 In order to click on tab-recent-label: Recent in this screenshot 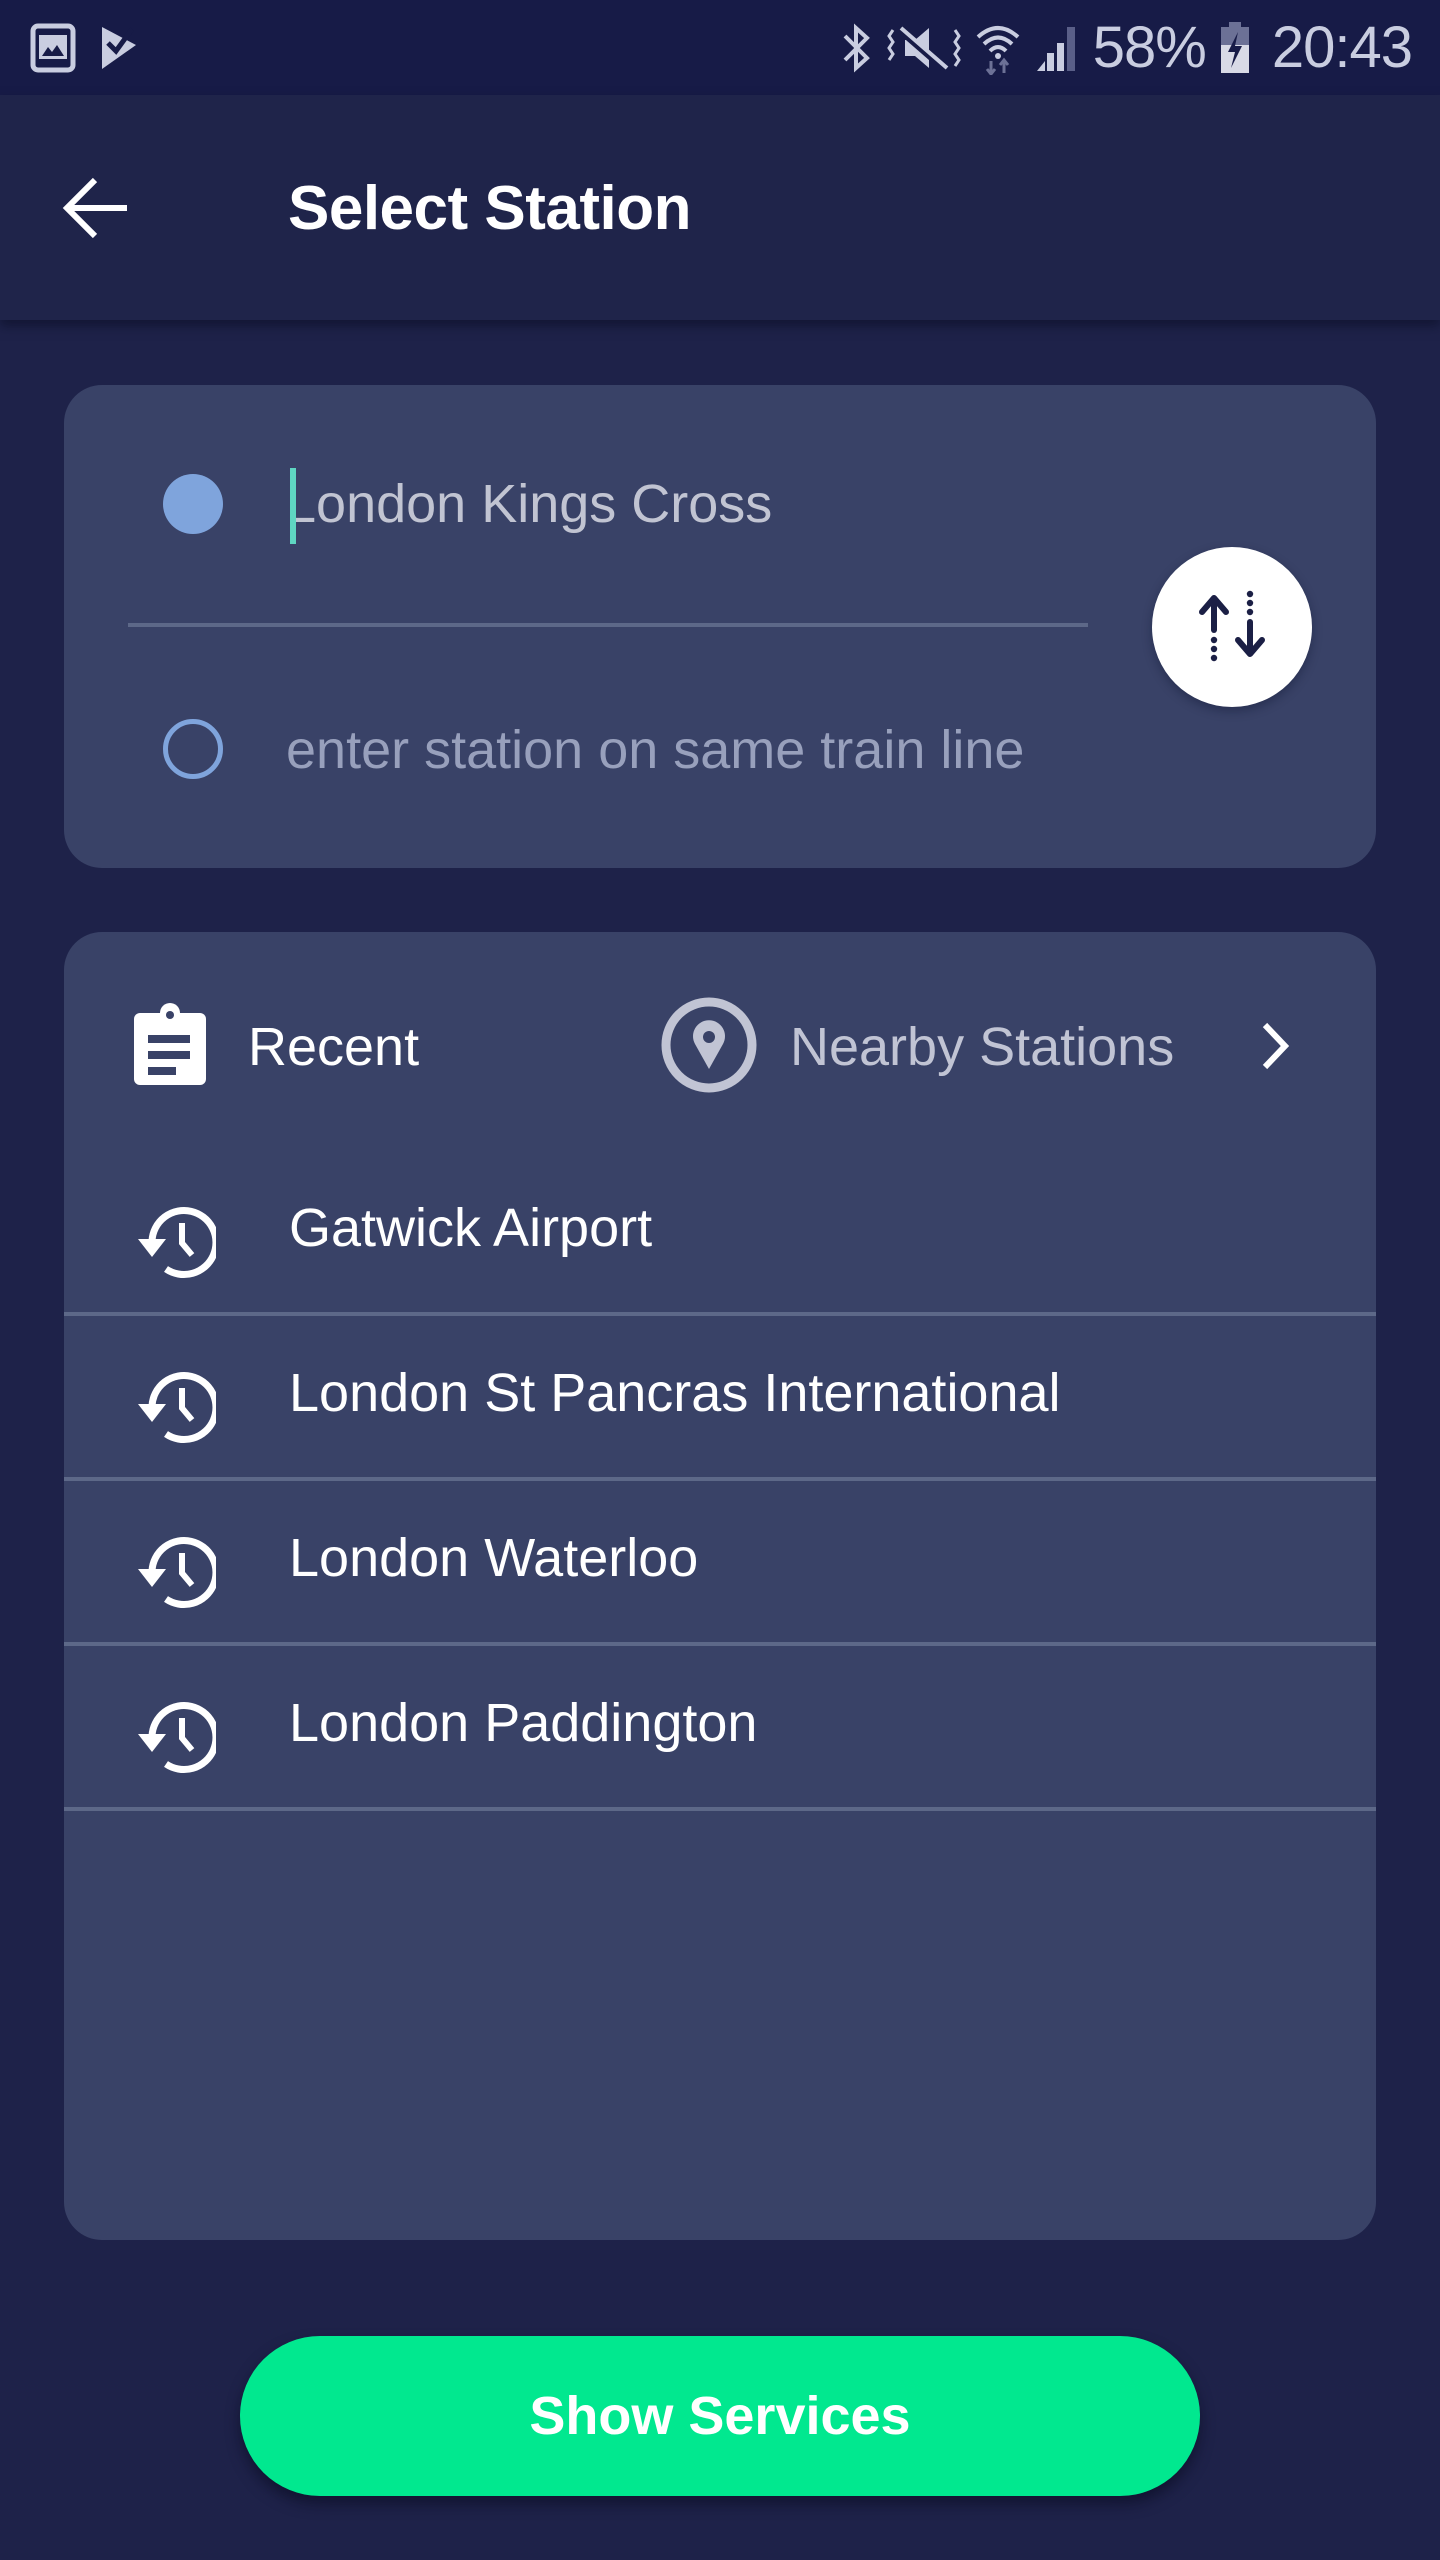, I will do `click(334, 1047)`.